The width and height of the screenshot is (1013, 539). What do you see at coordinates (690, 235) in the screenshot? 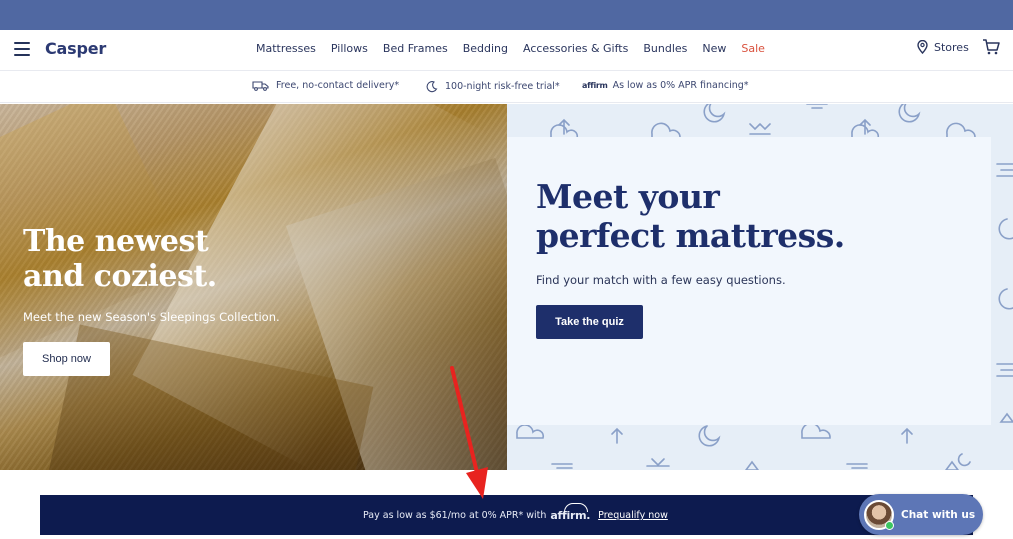
I see `quiz-title-line2: perfect mattress.` at bounding box center [690, 235].